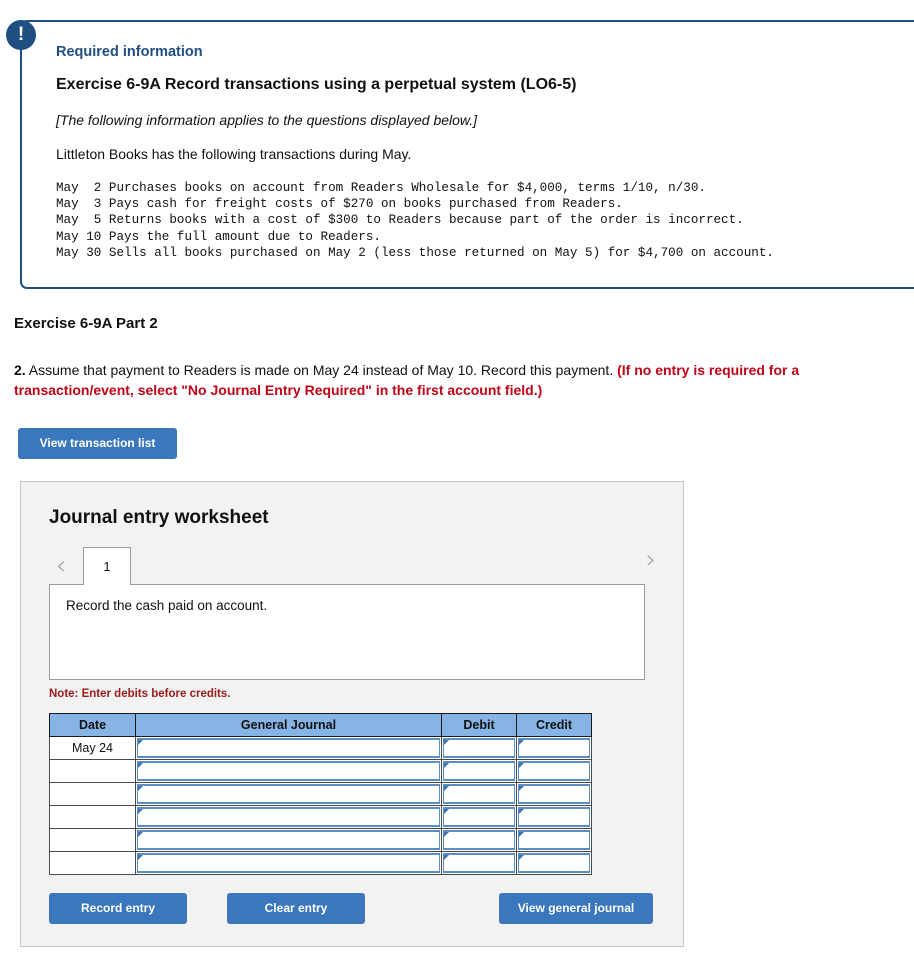 The width and height of the screenshot is (914, 964). Describe the element at coordinates (118, 909) in the screenshot. I see `record-entry-button: Record entry` at that location.